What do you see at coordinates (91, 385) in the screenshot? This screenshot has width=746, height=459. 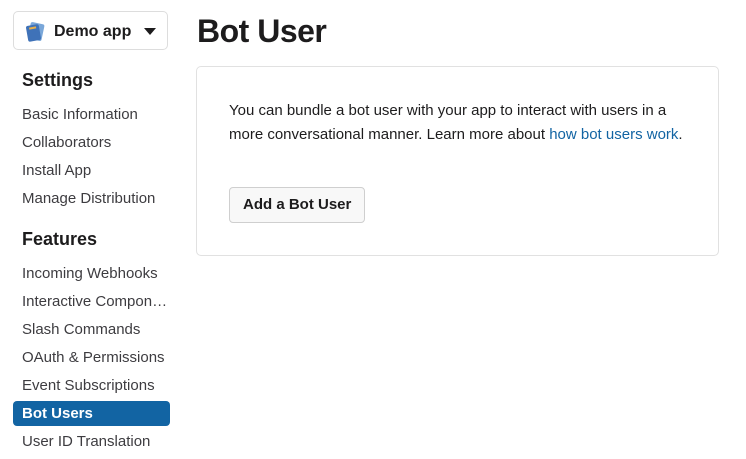 I see `sidebar-item-event-subscriptions: Event Subscriptions` at bounding box center [91, 385].